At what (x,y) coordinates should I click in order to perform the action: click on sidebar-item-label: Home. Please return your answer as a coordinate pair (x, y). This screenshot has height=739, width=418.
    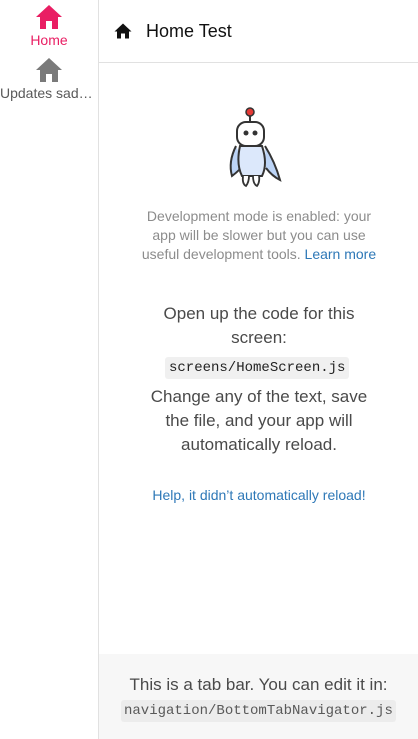
    Looking at the image, I should click on (49, 40).